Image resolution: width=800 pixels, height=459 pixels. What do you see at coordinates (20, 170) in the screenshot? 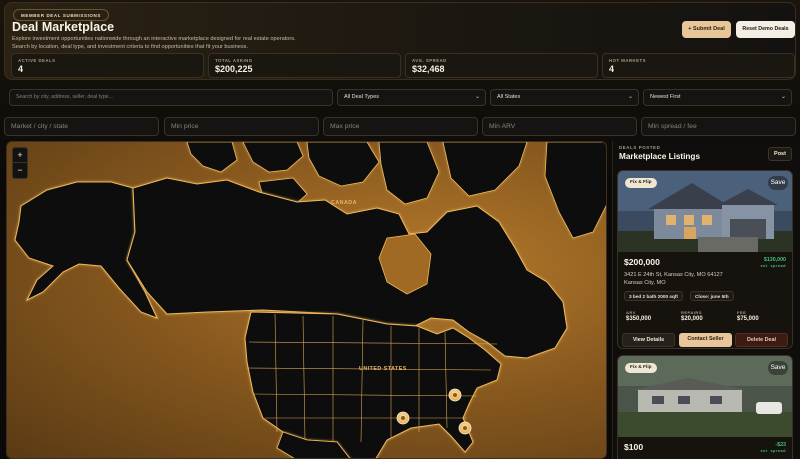
I see `zoom-out-button: −` at bounding box center [20, 170].